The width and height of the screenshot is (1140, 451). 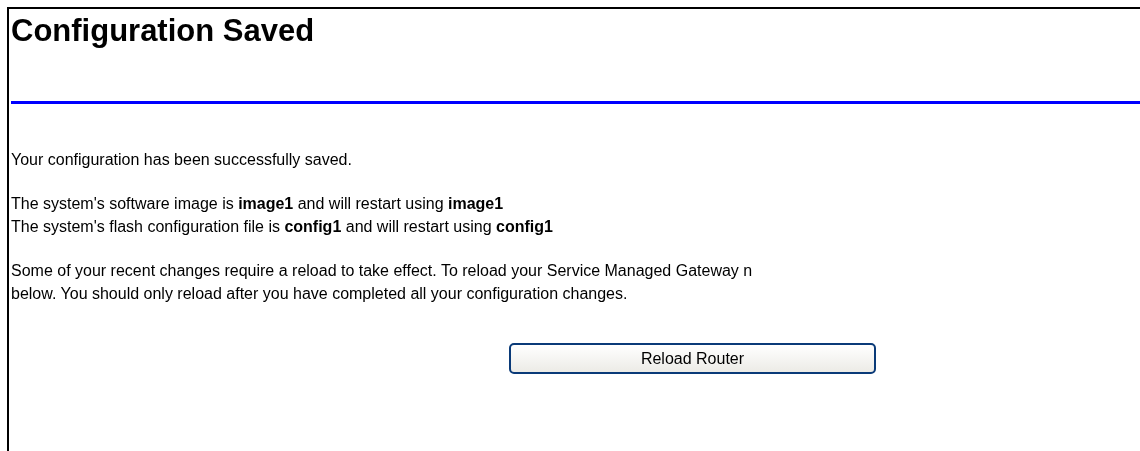 What do you see at coordinates (257, 204) in the screenshot?
I see `status-line: The system's software image is image1 and will restart using image1` at bounding box center [257, 204].